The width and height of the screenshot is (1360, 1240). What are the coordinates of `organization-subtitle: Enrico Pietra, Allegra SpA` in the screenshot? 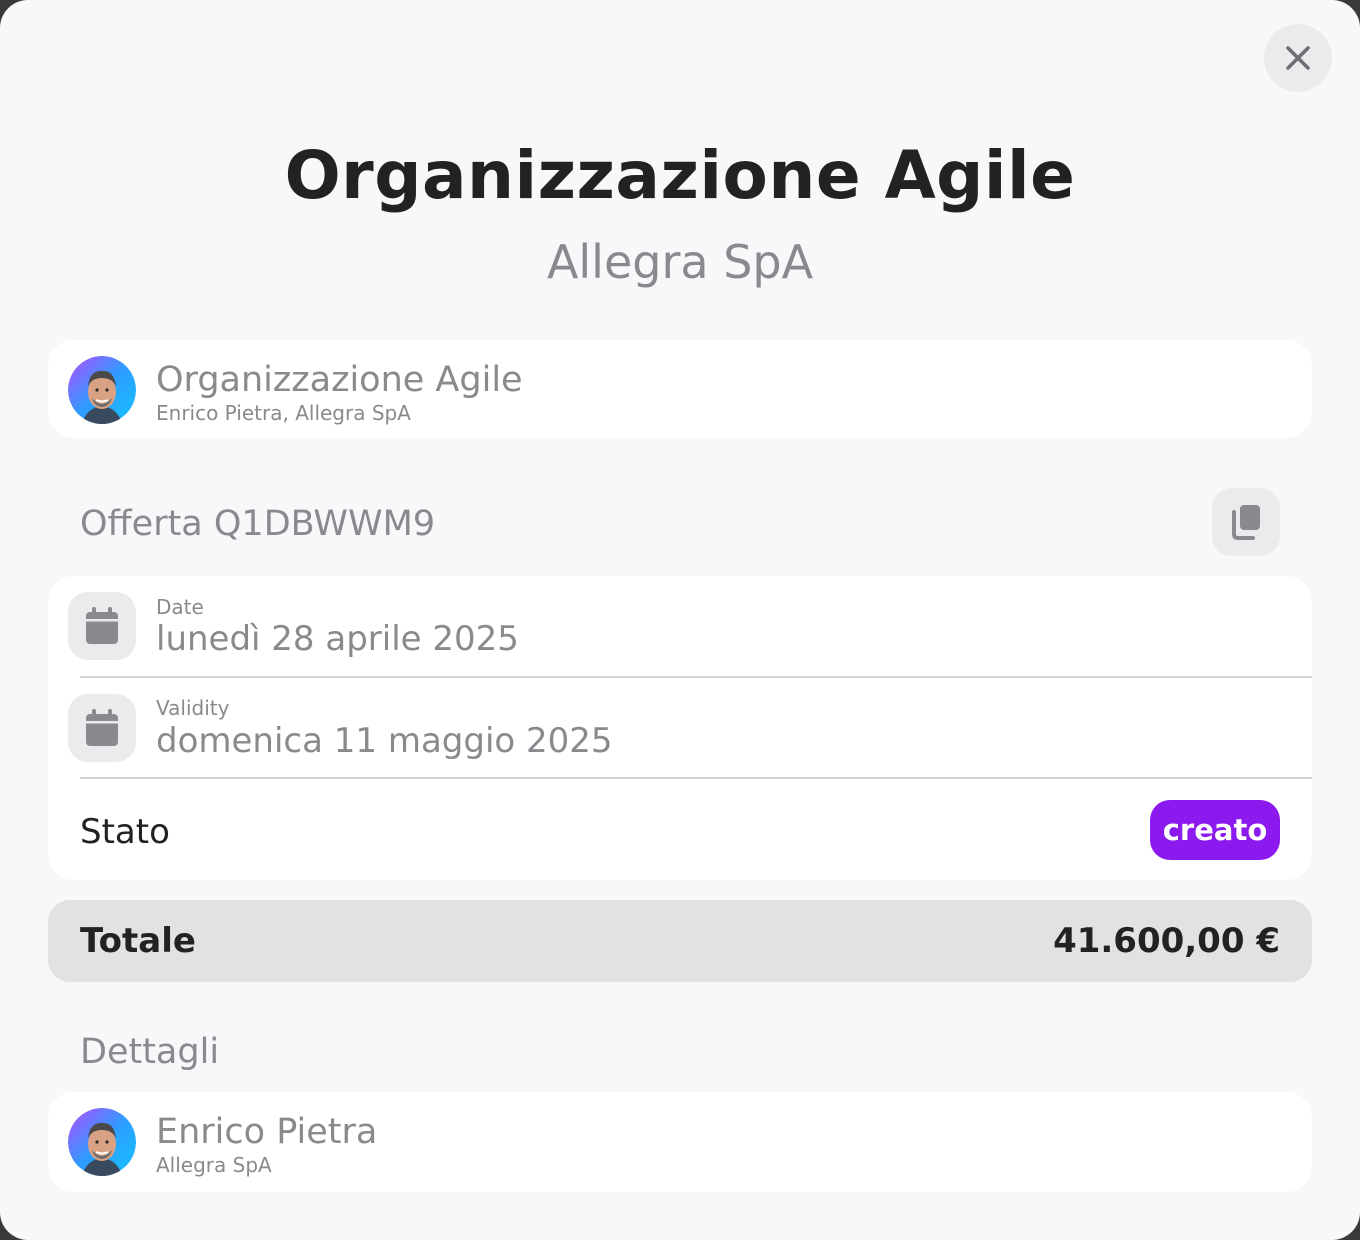 It's located at (283, 413).